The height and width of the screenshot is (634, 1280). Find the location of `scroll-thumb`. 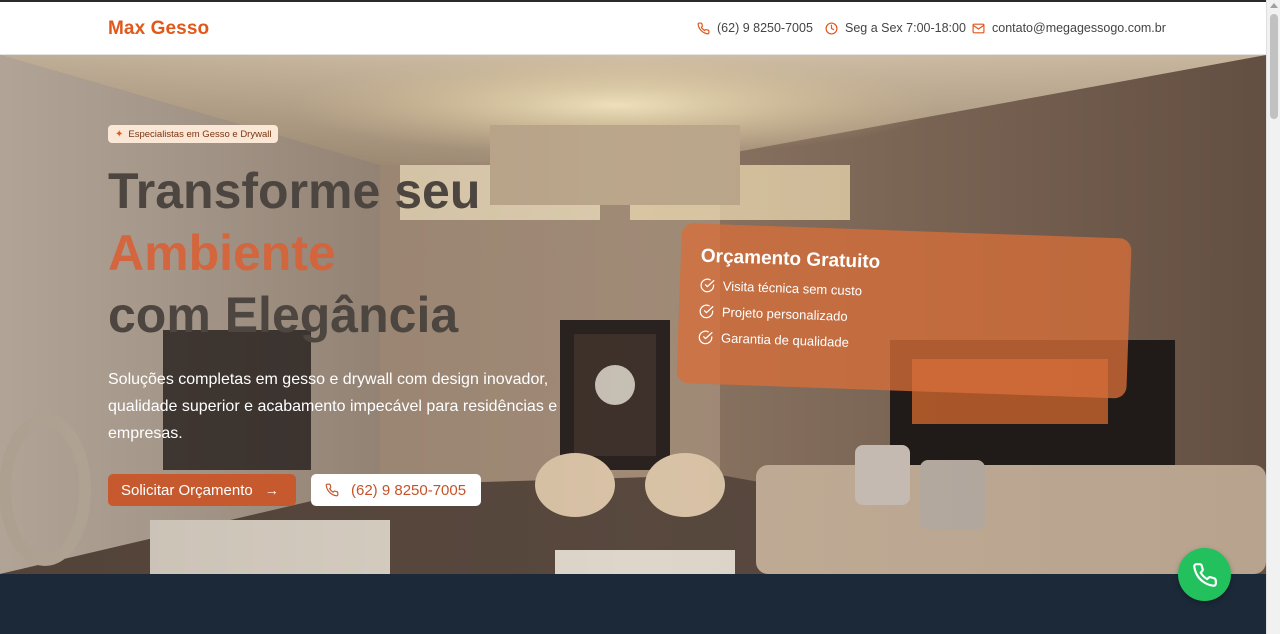

scroll-thumb is located at coordinates (1274, 66).